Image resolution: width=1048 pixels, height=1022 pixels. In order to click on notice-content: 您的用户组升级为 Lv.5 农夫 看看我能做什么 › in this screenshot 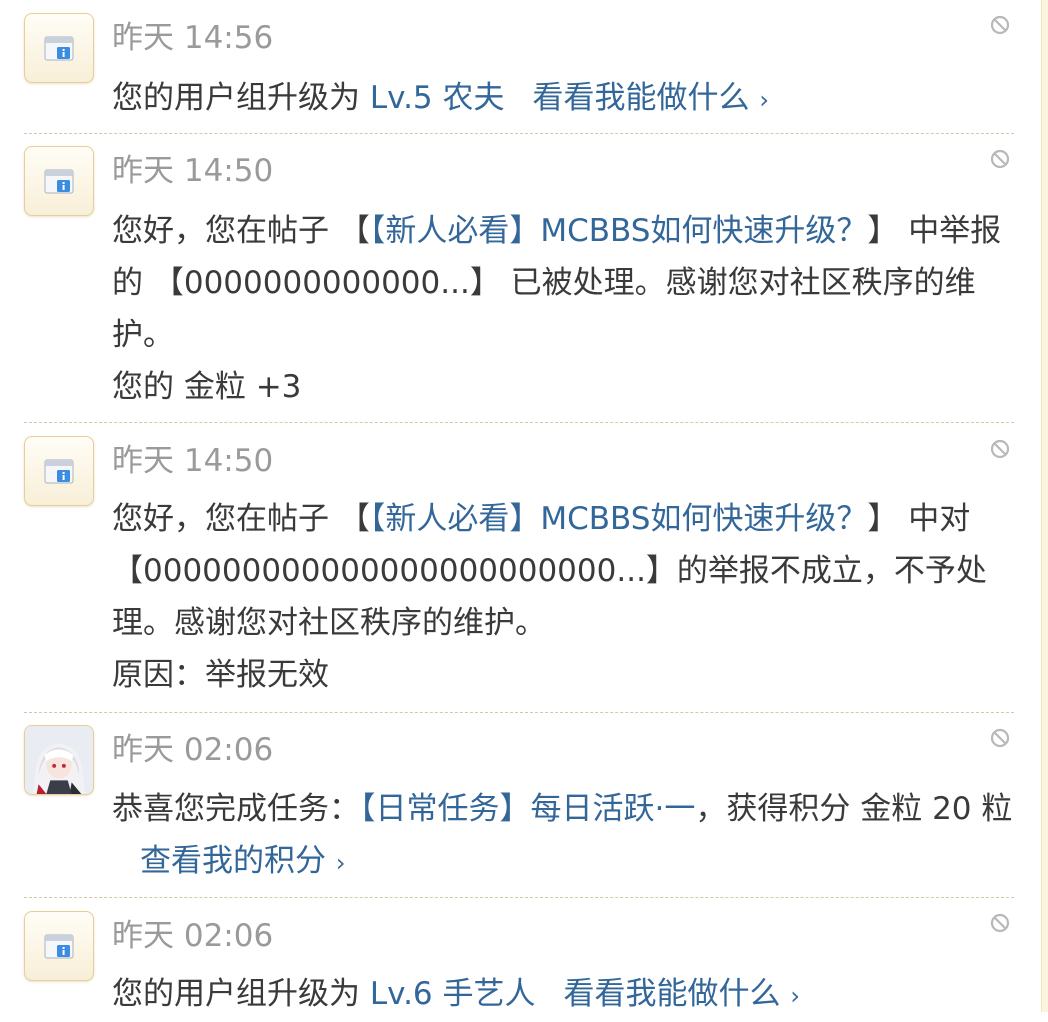, I will do `click(564, 99)`.